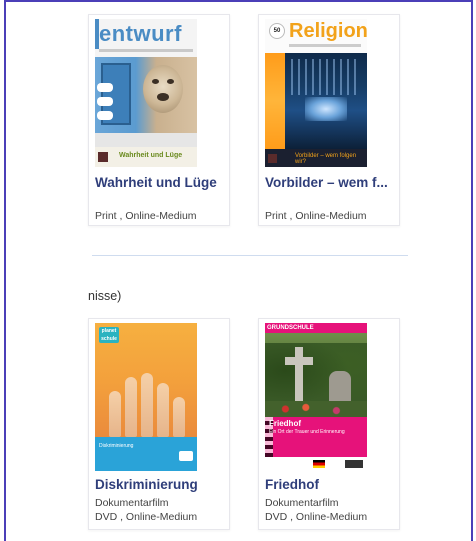 The image size is (476, 541). I want to click on stone-face-mouth, so click(163, 97).